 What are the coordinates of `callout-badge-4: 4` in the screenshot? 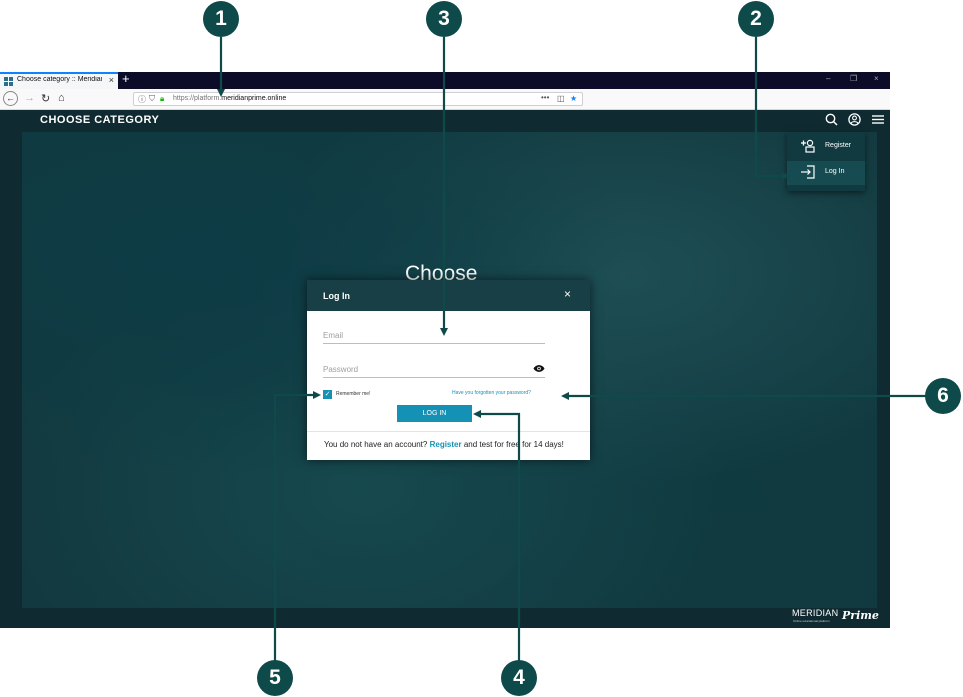 It's located at (519, 678).